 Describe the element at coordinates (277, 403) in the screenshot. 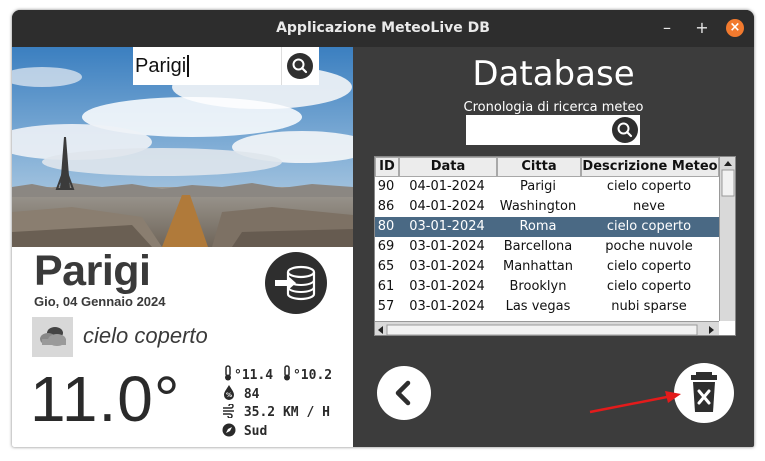

I see `weather-stats: °11.4 °10.2 % 84 35.2 KM / H Sud` at that location.